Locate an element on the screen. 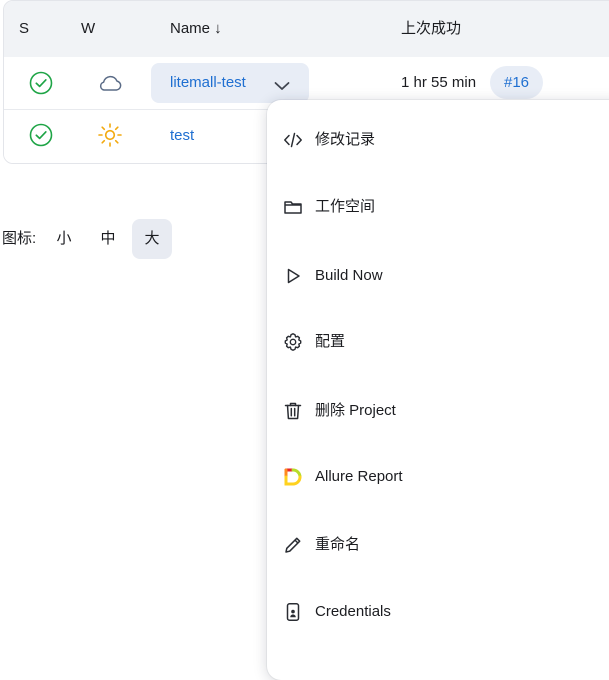 This screenshot has height=680, width=609. menu-item-changes: 修改记录 is located at coordinates (438, 141).